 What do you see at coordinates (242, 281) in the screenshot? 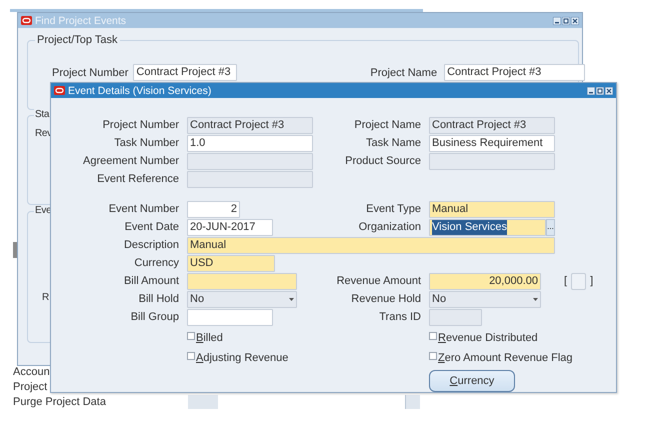
I see `bill-amount-field` at bounding box center [242, 281].